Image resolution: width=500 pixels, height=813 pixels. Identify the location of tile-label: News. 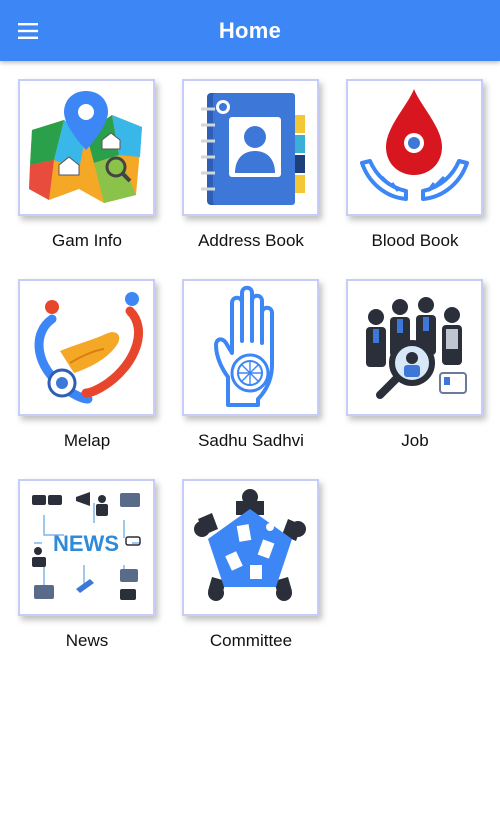
(87, 640).